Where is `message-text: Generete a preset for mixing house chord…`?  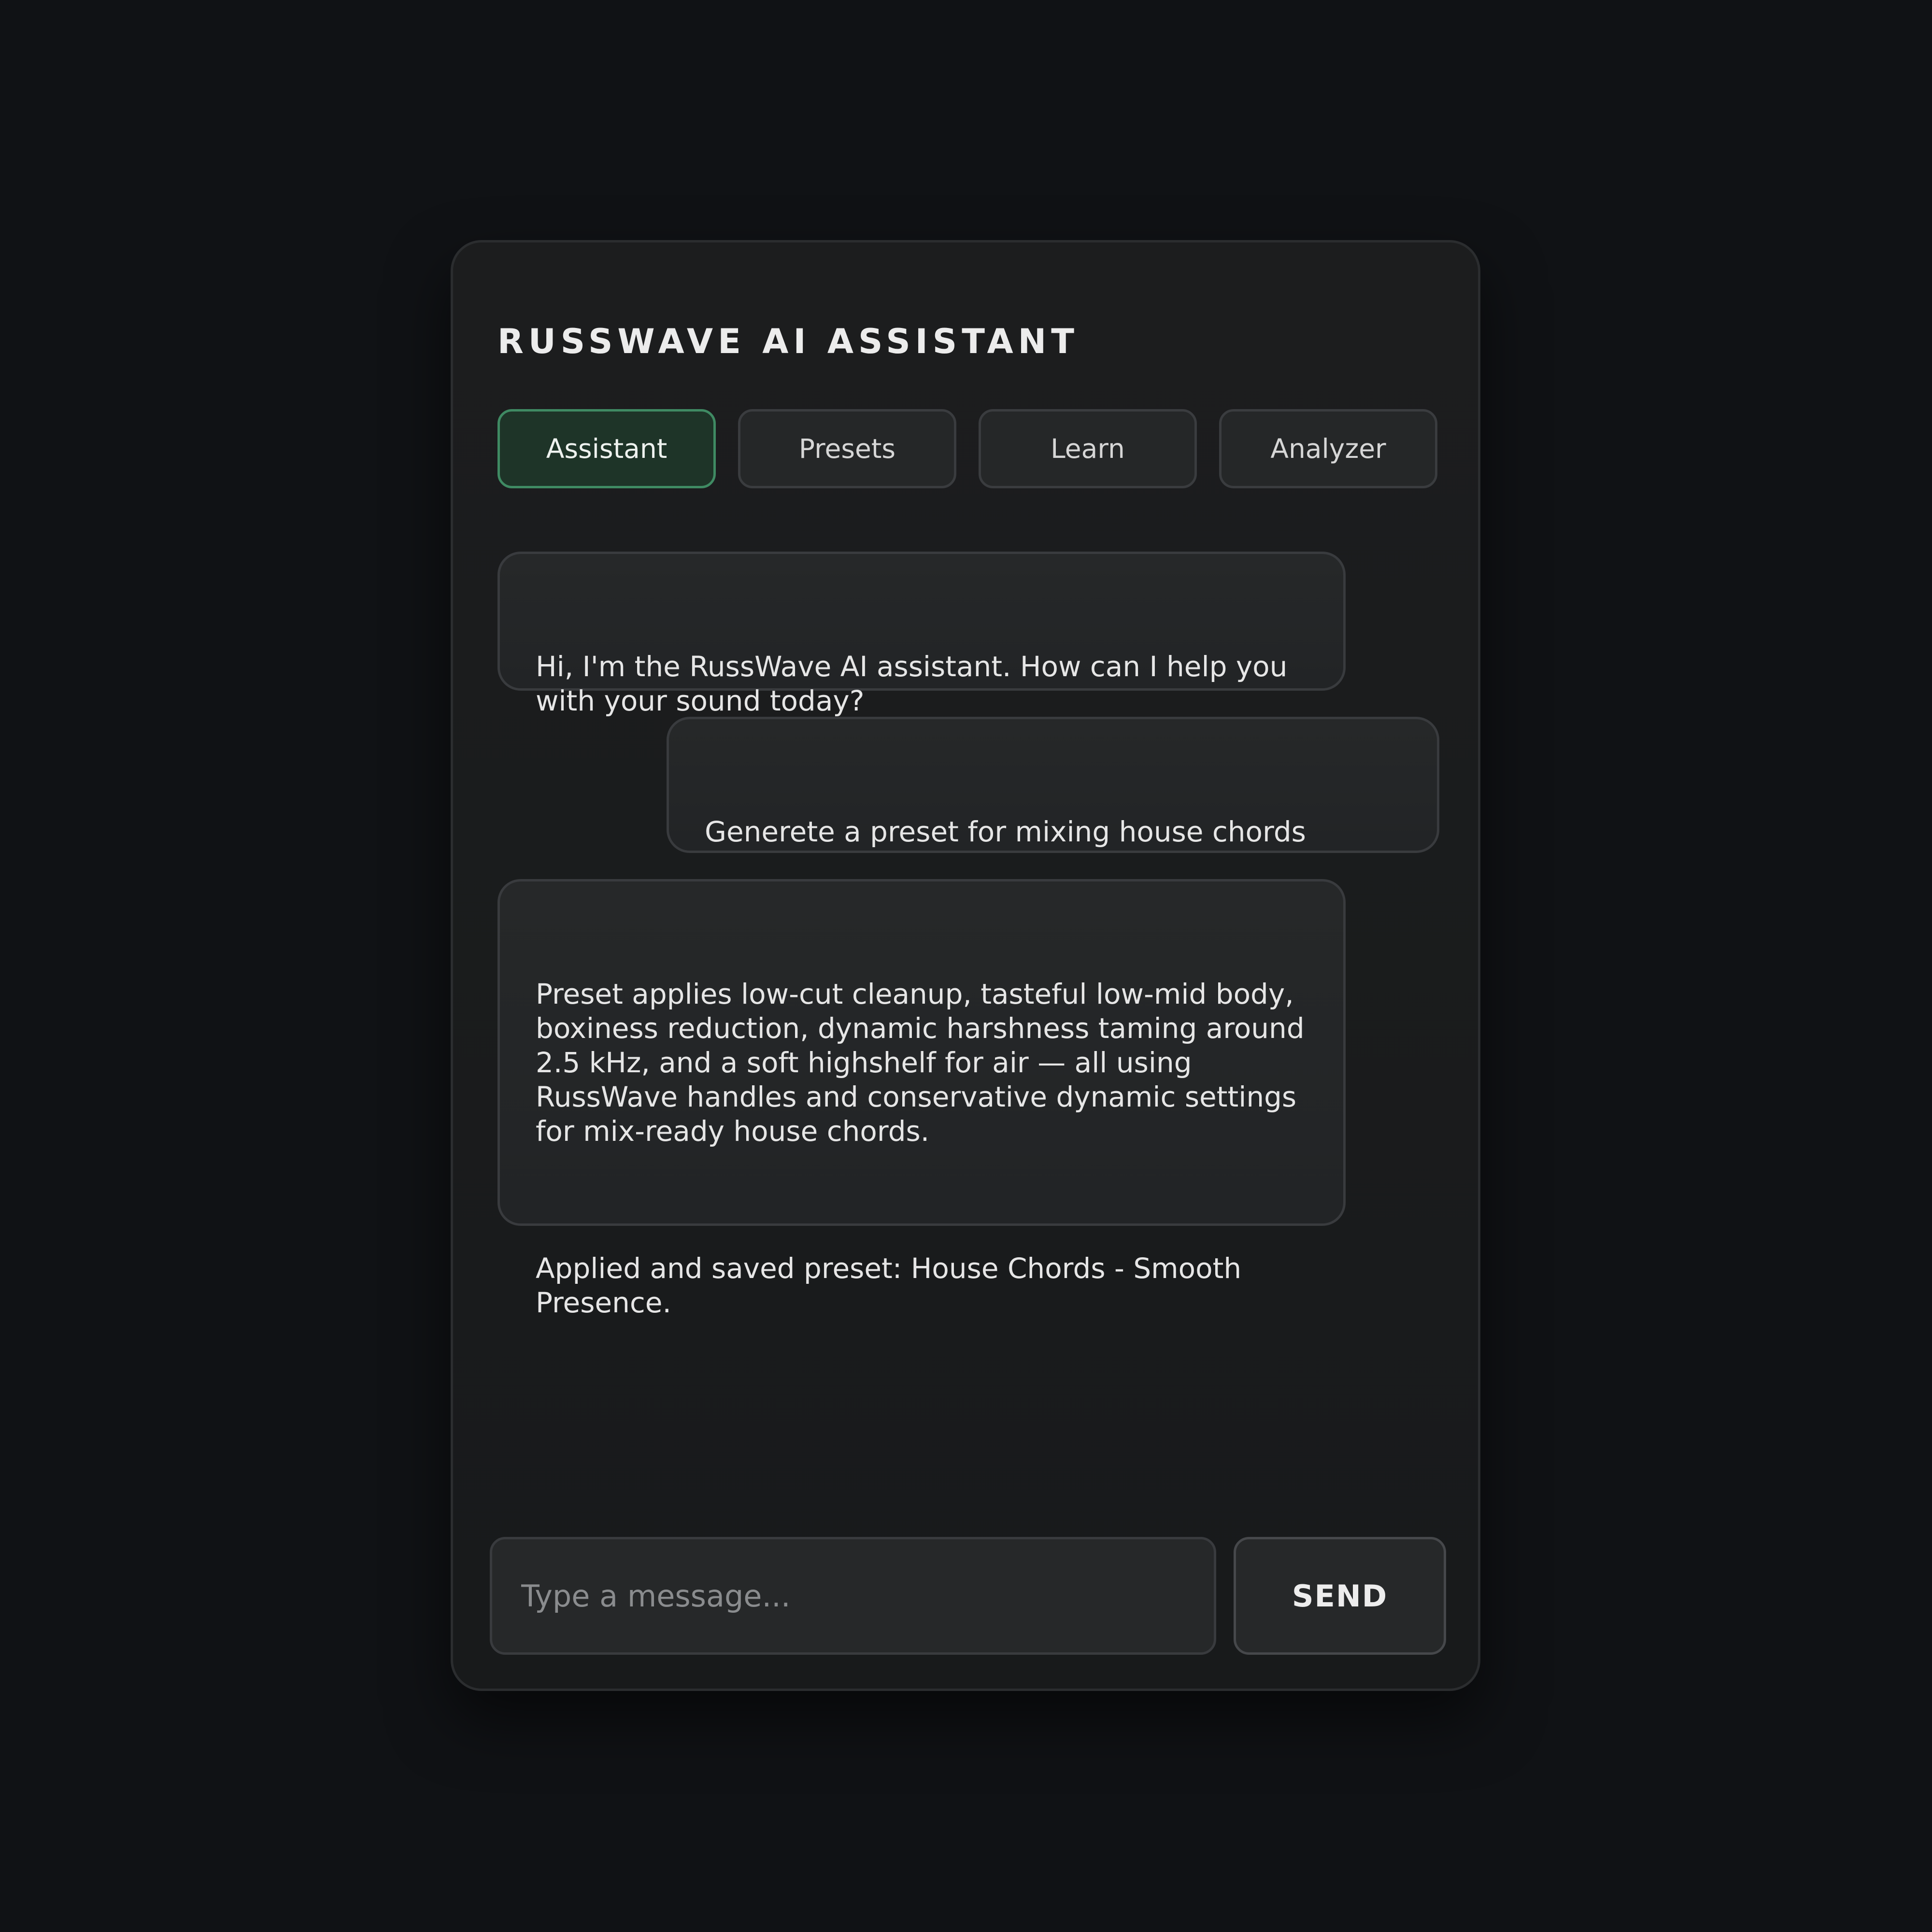 message-text: Generete a preset for mixing house chord… is located at coordinates (1005, 831).